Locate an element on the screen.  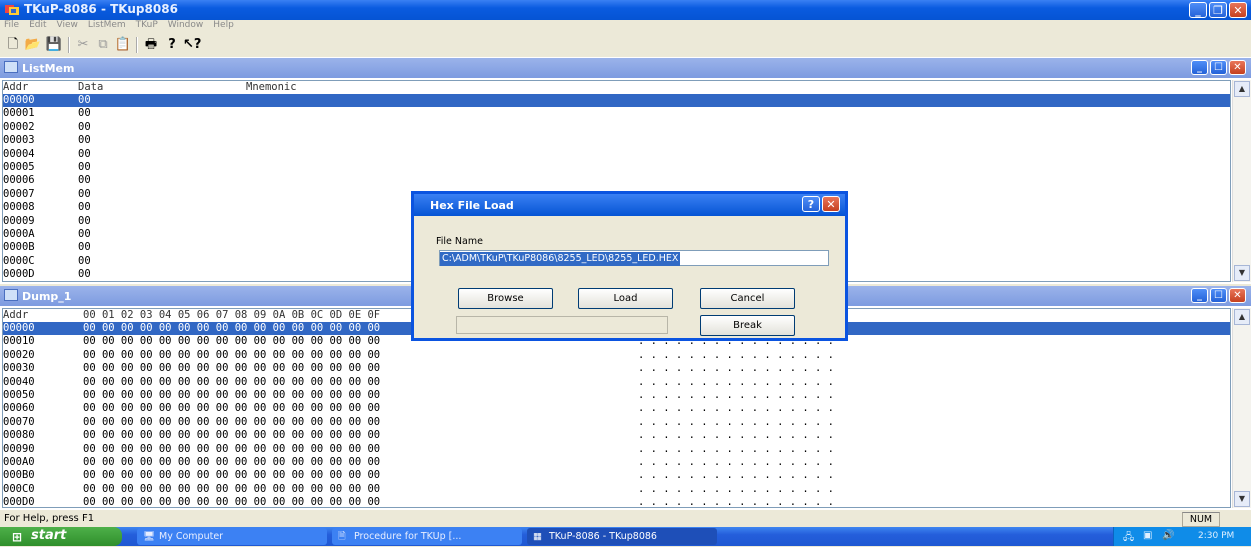
dialog-close-button: ✕ is located at coordinates (831, 204).